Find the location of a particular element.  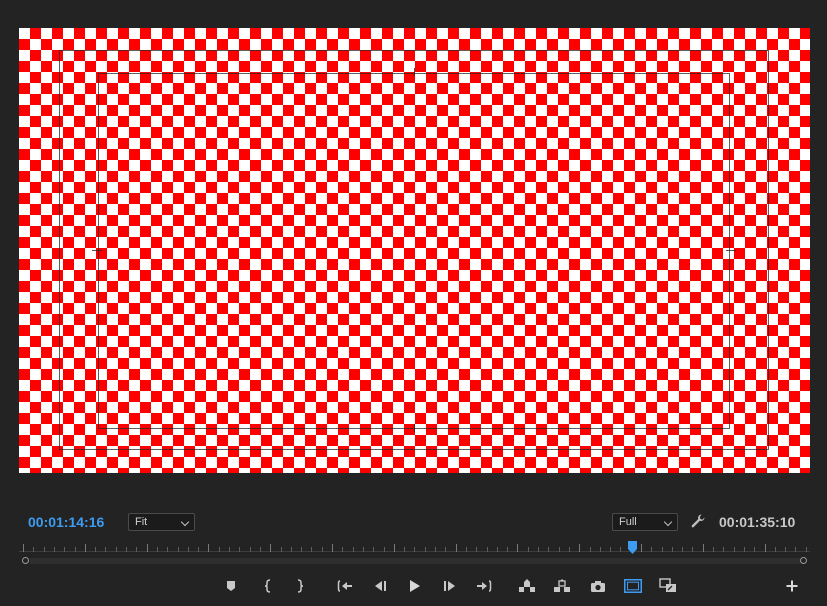

zoom-scroll-handle-right is located at coordinates (803, 560).